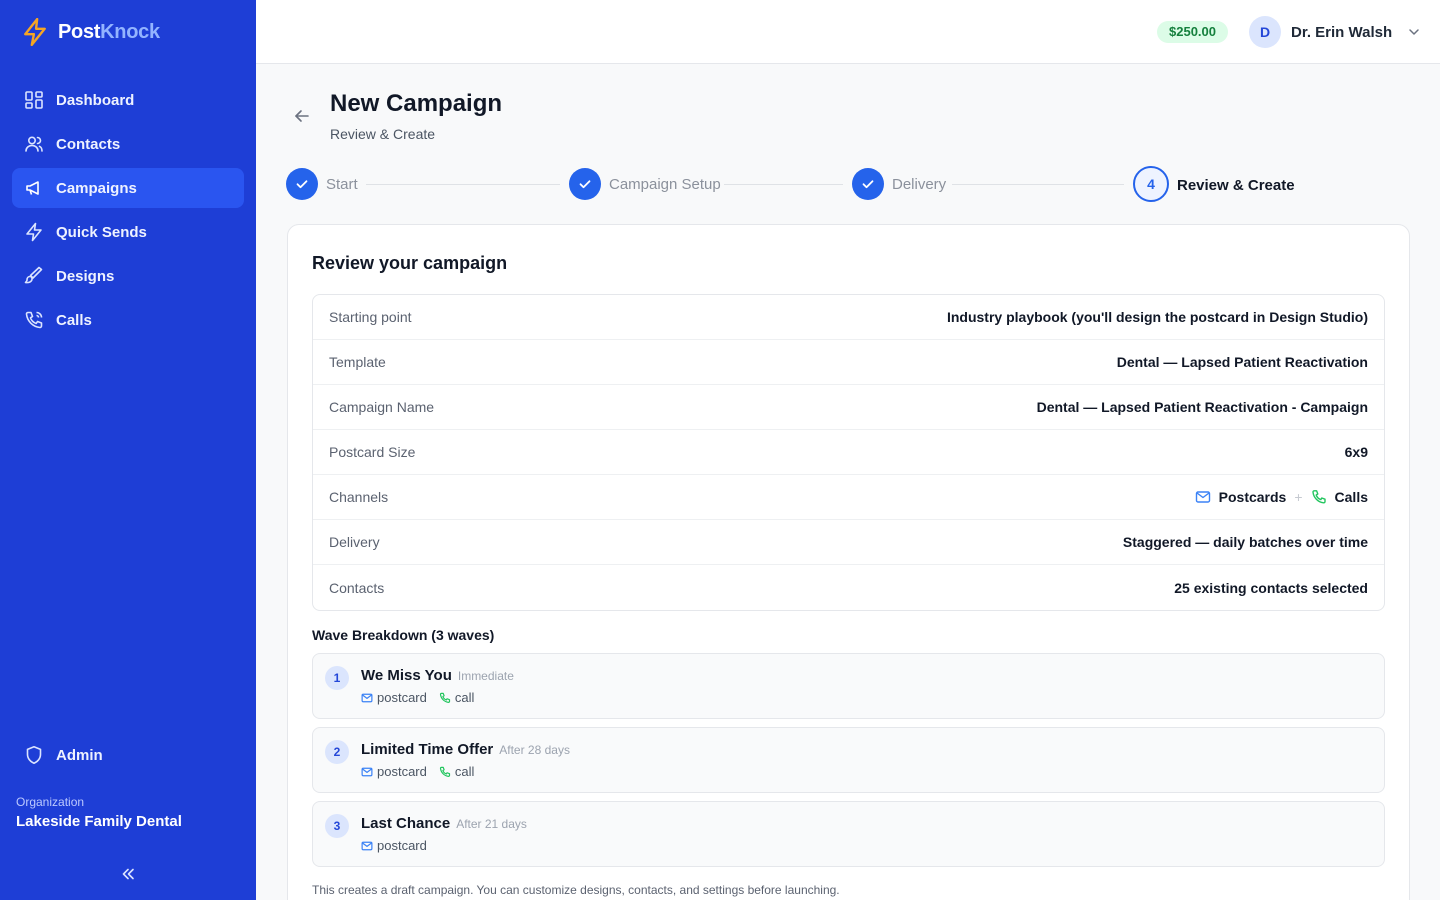 The width and height of the screenshot is (1440, 900). What do you see at coordinates (85, 276) in the screenshot?
I see `sidebar-item-label: Designs` at bounding box center [85, 276].